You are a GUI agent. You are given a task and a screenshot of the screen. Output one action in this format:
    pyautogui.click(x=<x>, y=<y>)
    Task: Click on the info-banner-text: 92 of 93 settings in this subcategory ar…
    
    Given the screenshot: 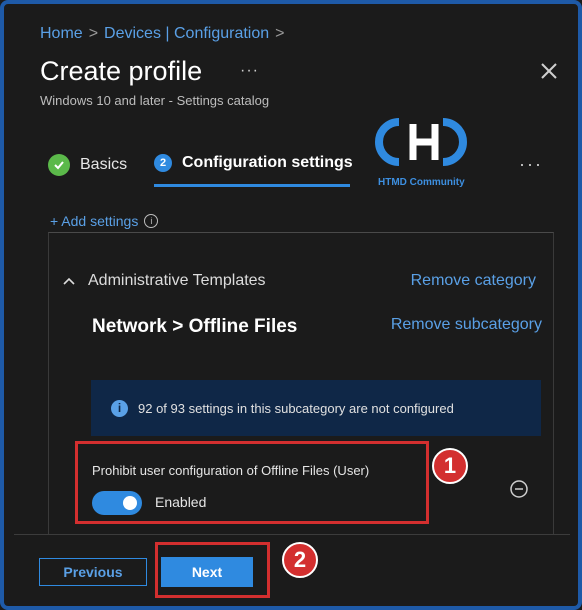 What is the action you would take?
    pyautogui.click(x=296, y=408)
    